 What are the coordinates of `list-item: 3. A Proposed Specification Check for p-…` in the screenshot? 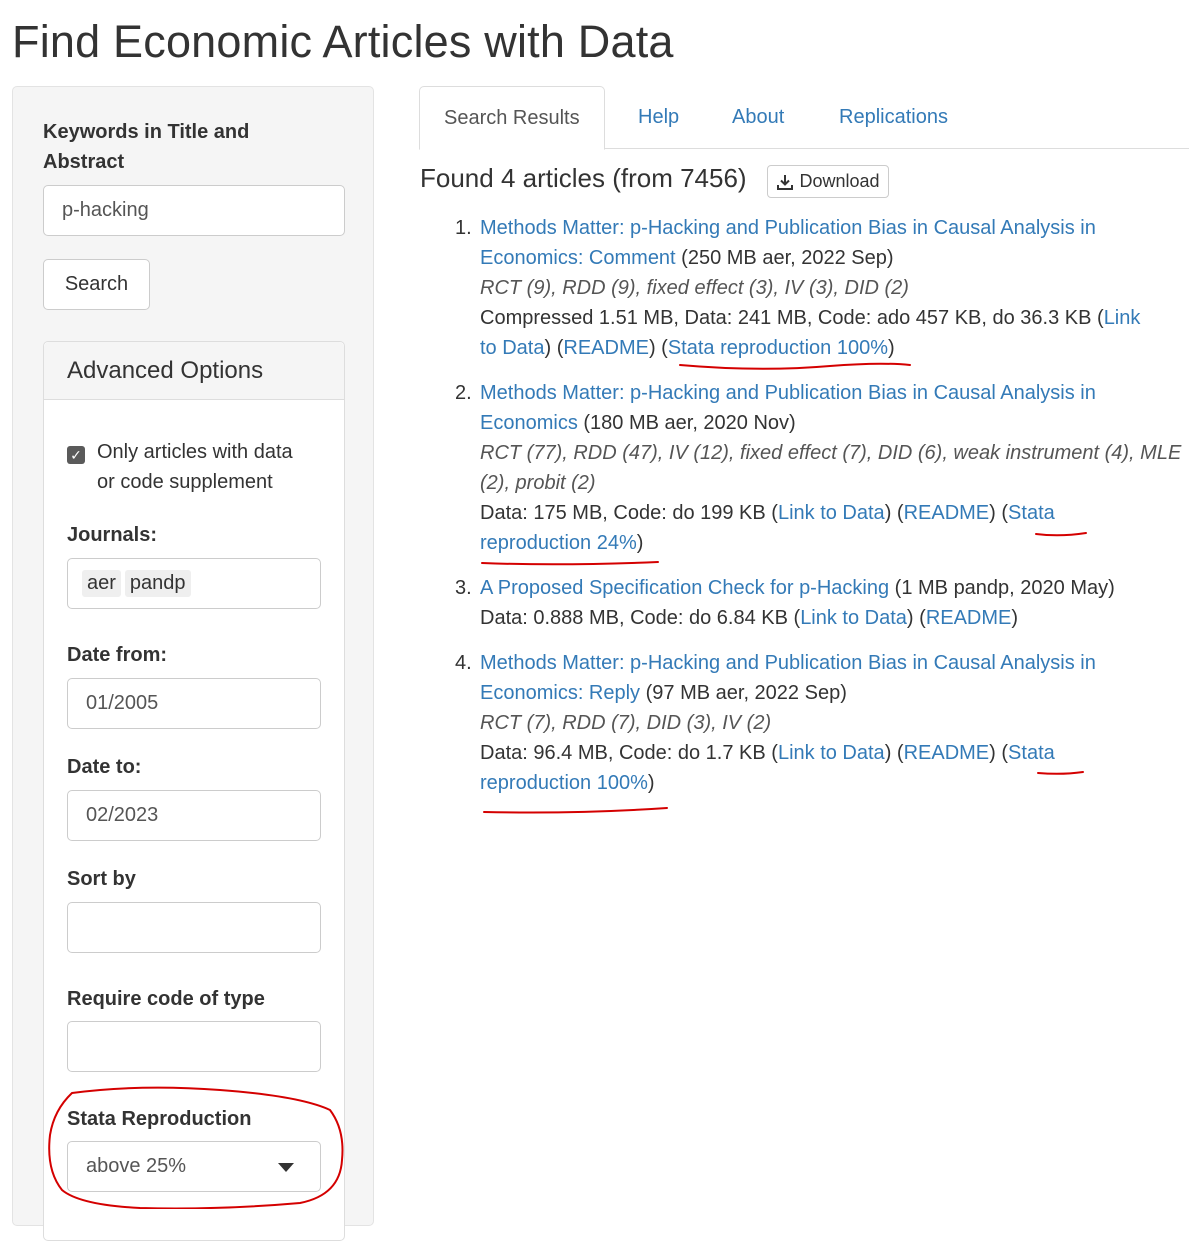 It's located at (785, 603).